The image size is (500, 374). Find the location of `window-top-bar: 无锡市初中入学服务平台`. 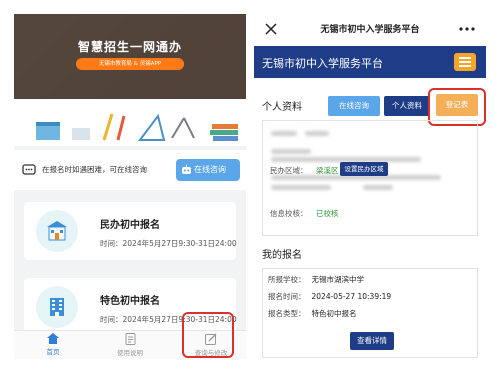

window-top-bar: 无锡市初中入学服务平台 is located at coordinates (370, 29).